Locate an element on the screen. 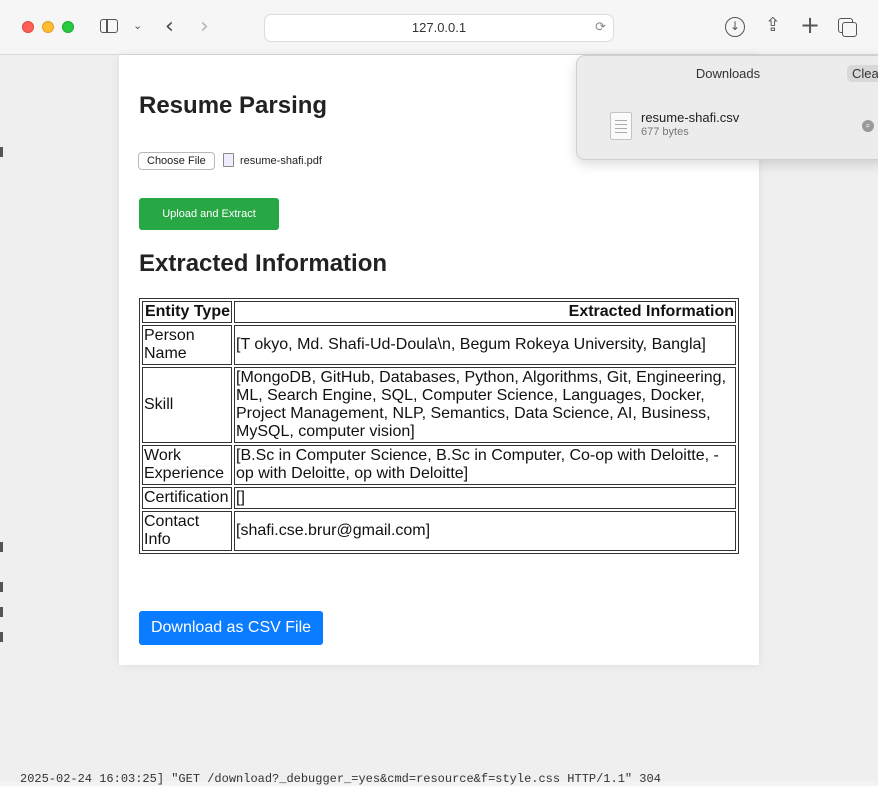  download-file-name: resume-shafi.csv is located at coordinates (690, 117).